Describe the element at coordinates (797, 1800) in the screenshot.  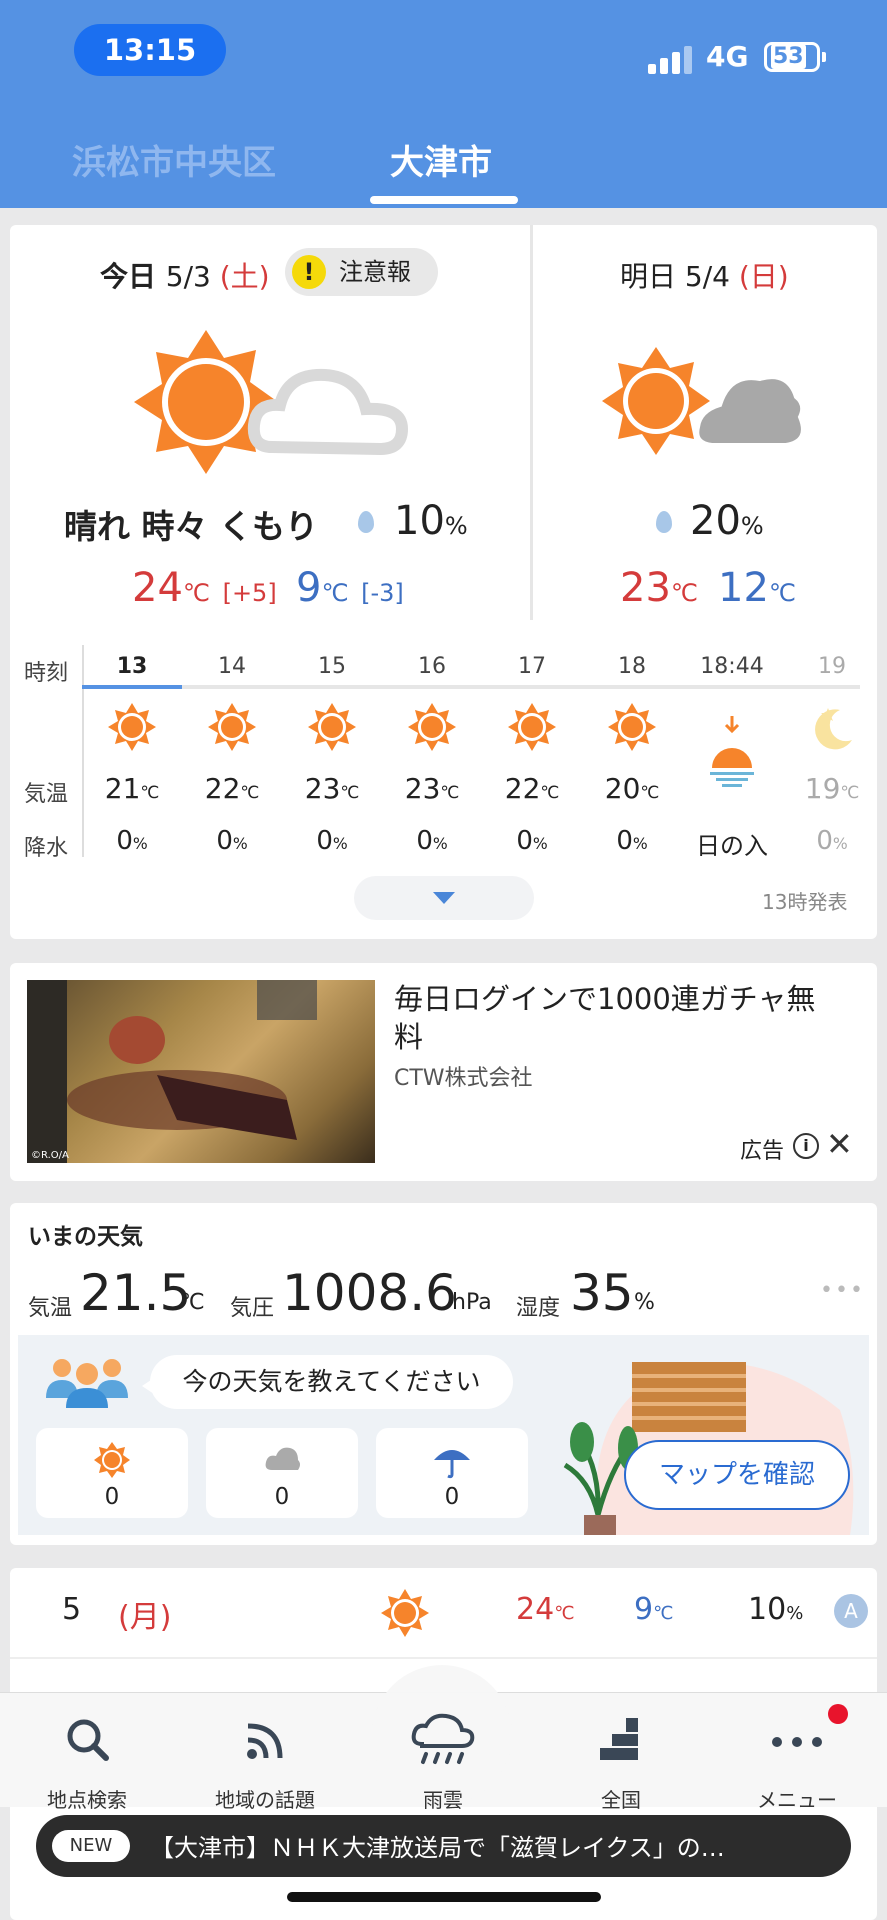
I see `tab-label: メニュー` at that location.